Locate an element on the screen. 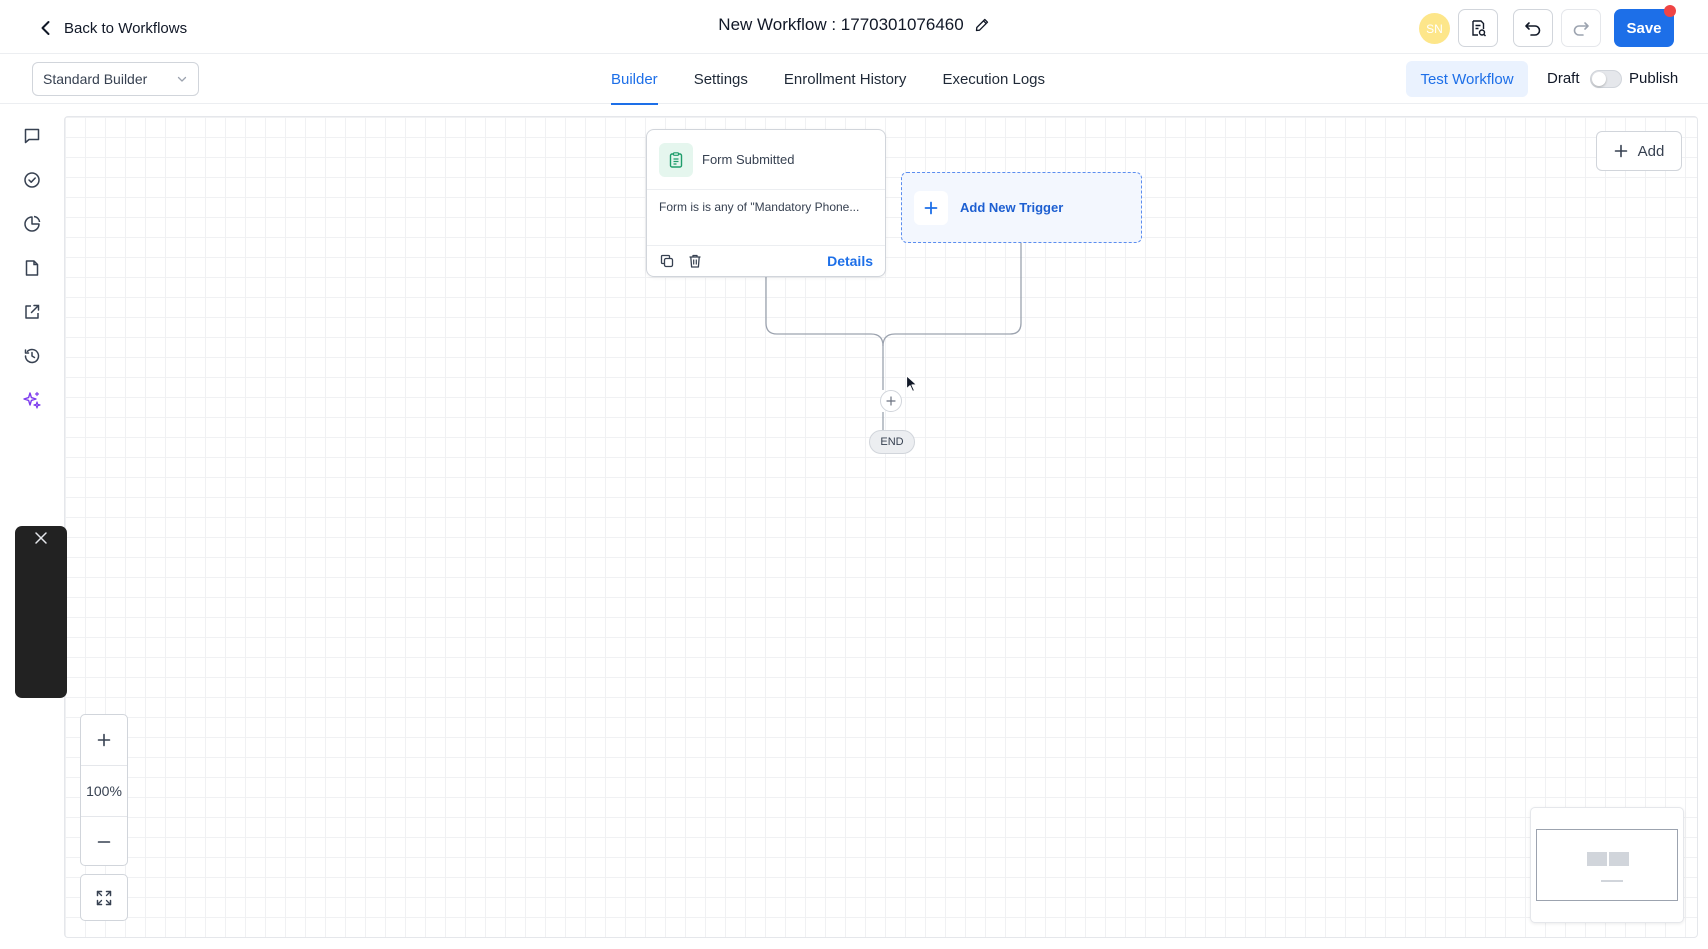 The width and height of the screenshot is (1708, 949). builder-mode-value: Standard Builder is located at coordinates (95, 79).